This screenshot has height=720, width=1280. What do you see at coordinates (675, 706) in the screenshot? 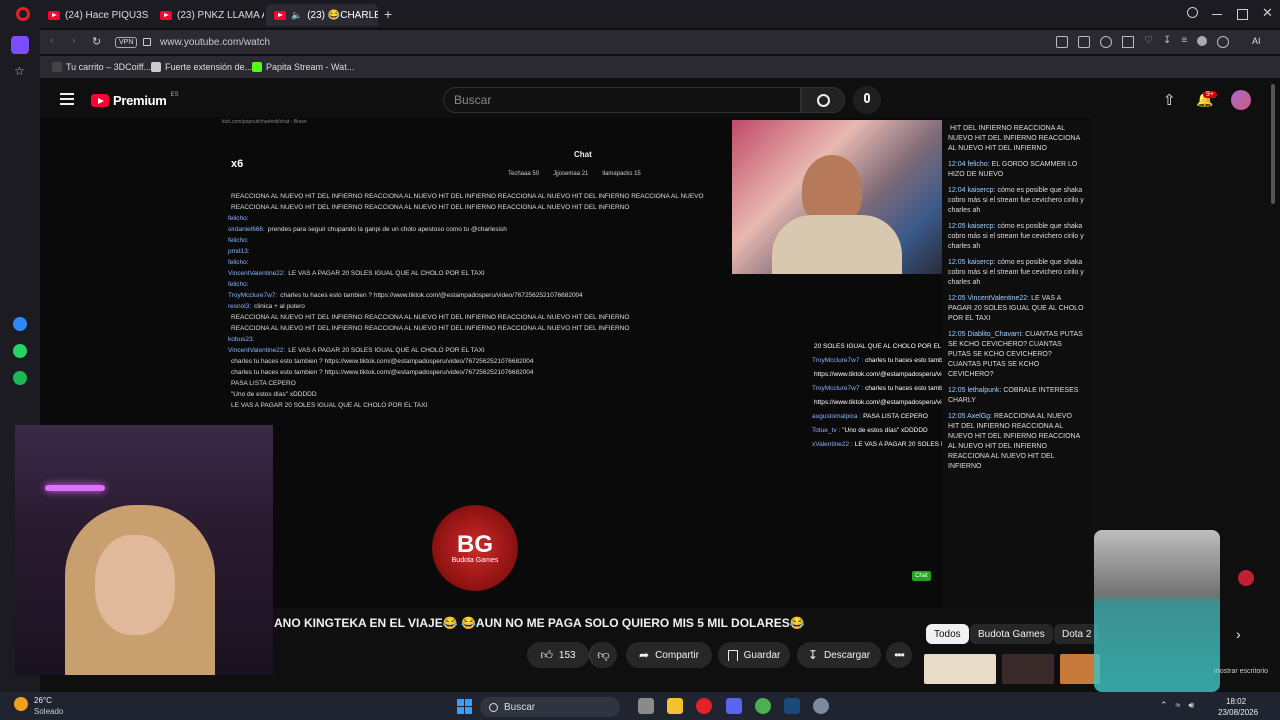
I see `file-explorer-icon` at bounding box center [675, 706].